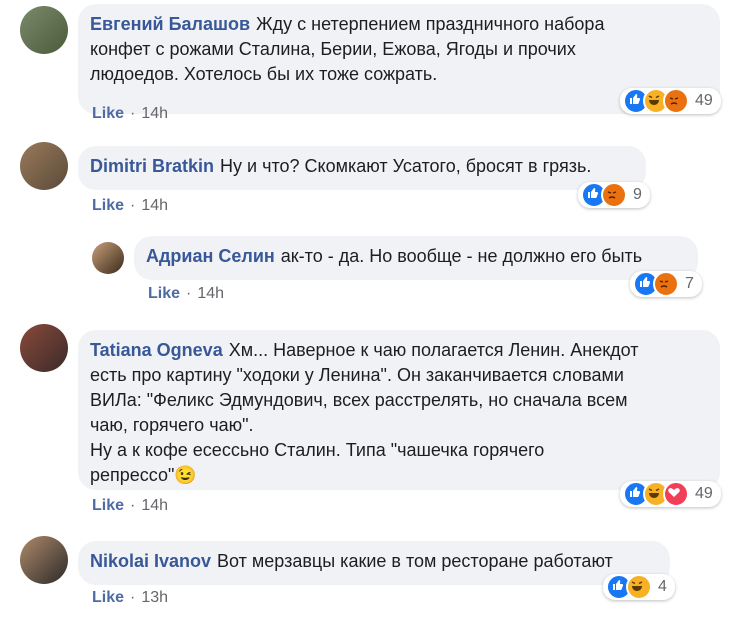 The height and width of the screenshot is (617, 729). Describe the element at coordinates (185, 475) in the screenshot. I see `wink-emoji: 😉` at that location.